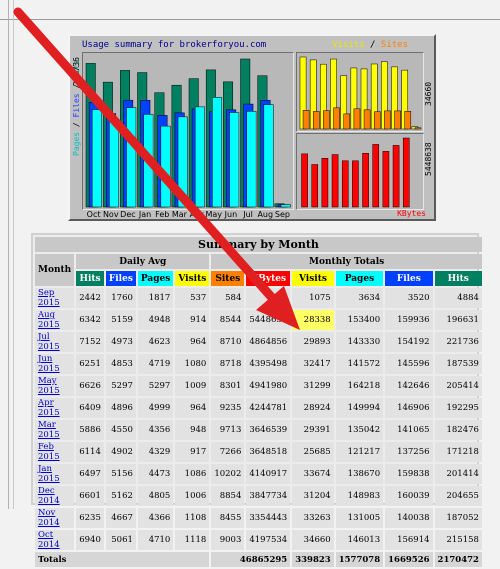  Describe the element at coordinates (458, 474) in the screenshot. I see `cell-hits: 201414` at that location.